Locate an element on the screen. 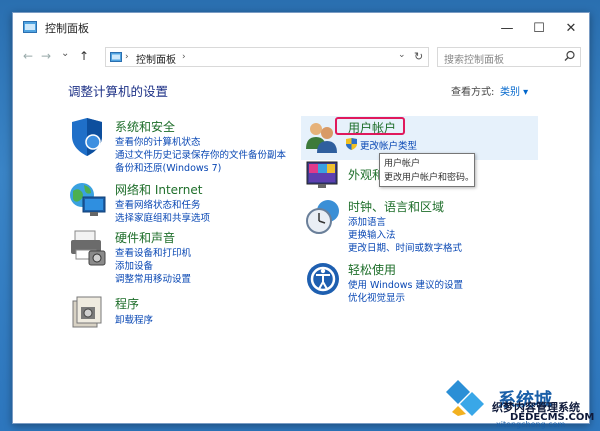 Image resolution: width=600 pixels, height=431 pixels. link-view-computer-status: 查看你的计算机状态 is located at coordinates (158, 141).